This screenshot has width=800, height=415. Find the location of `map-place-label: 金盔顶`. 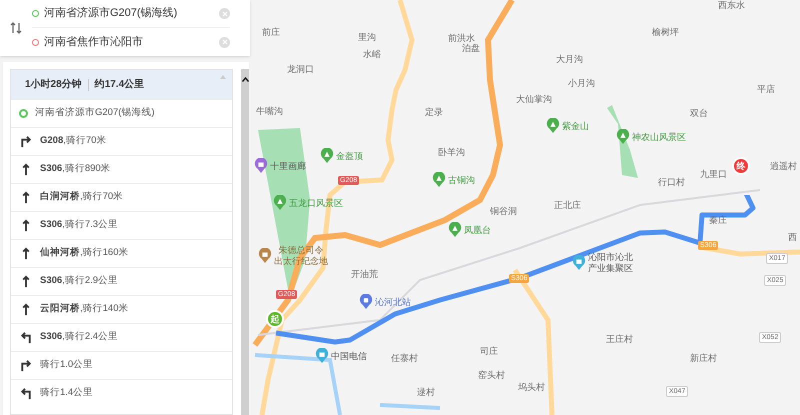

map-place-label: 金盔顶 is located at coordinates (349, 156).